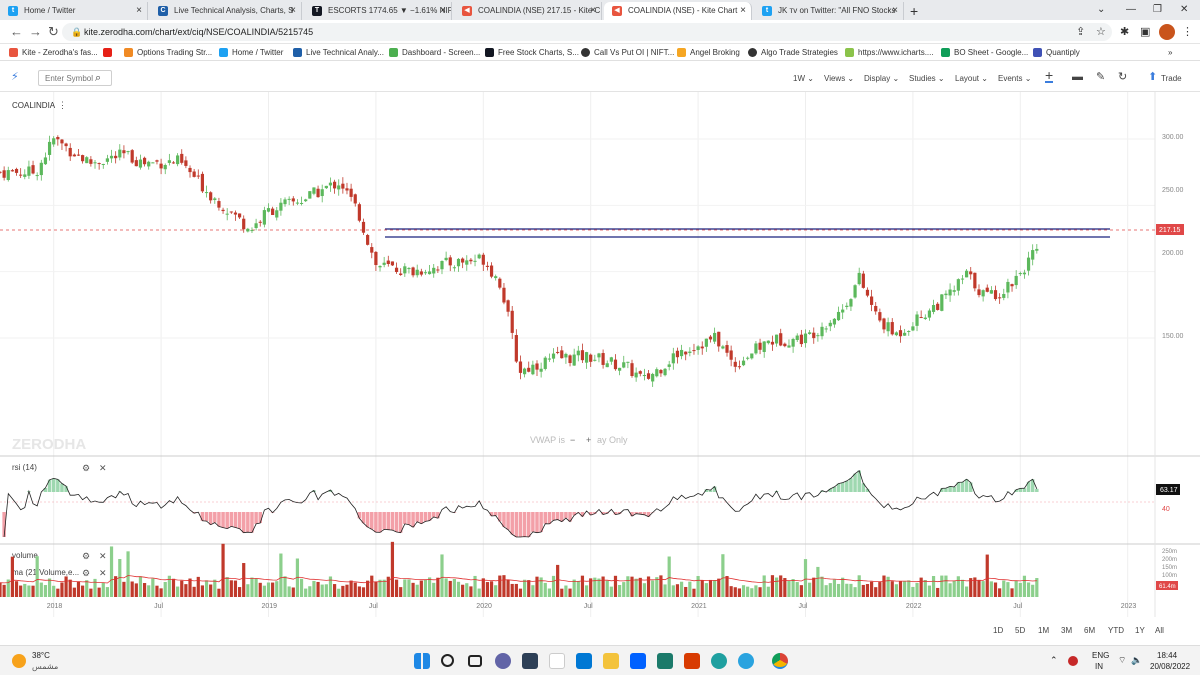 This screenshot has height=675, width=1200. I want to click on extensions-icon: ✱, so click(1124, 32).